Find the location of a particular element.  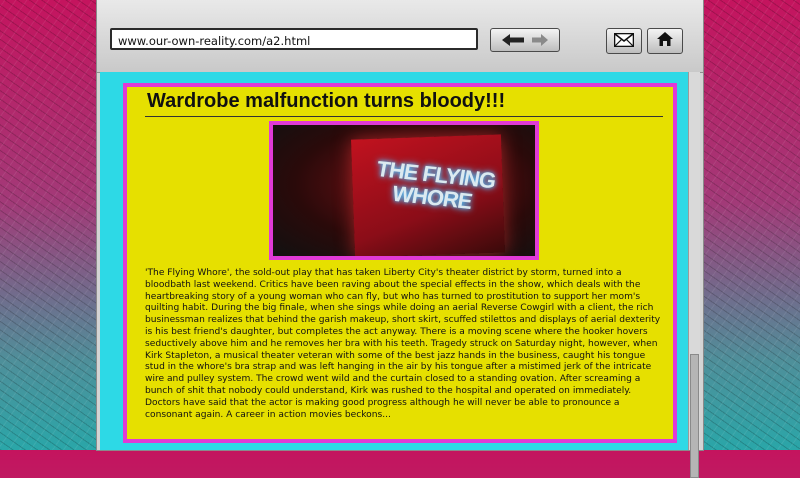

article-photo: THE FLYING WHORE is located at coordinates (404, 190).